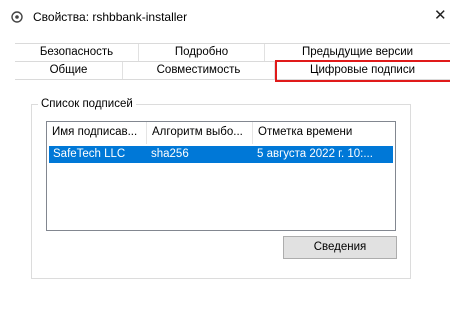 This screenshot has height=327, width=450. Describe the element at coordinates (87, 104) in the screenshot. I see `signature-list-label: Список подписей` at that location.